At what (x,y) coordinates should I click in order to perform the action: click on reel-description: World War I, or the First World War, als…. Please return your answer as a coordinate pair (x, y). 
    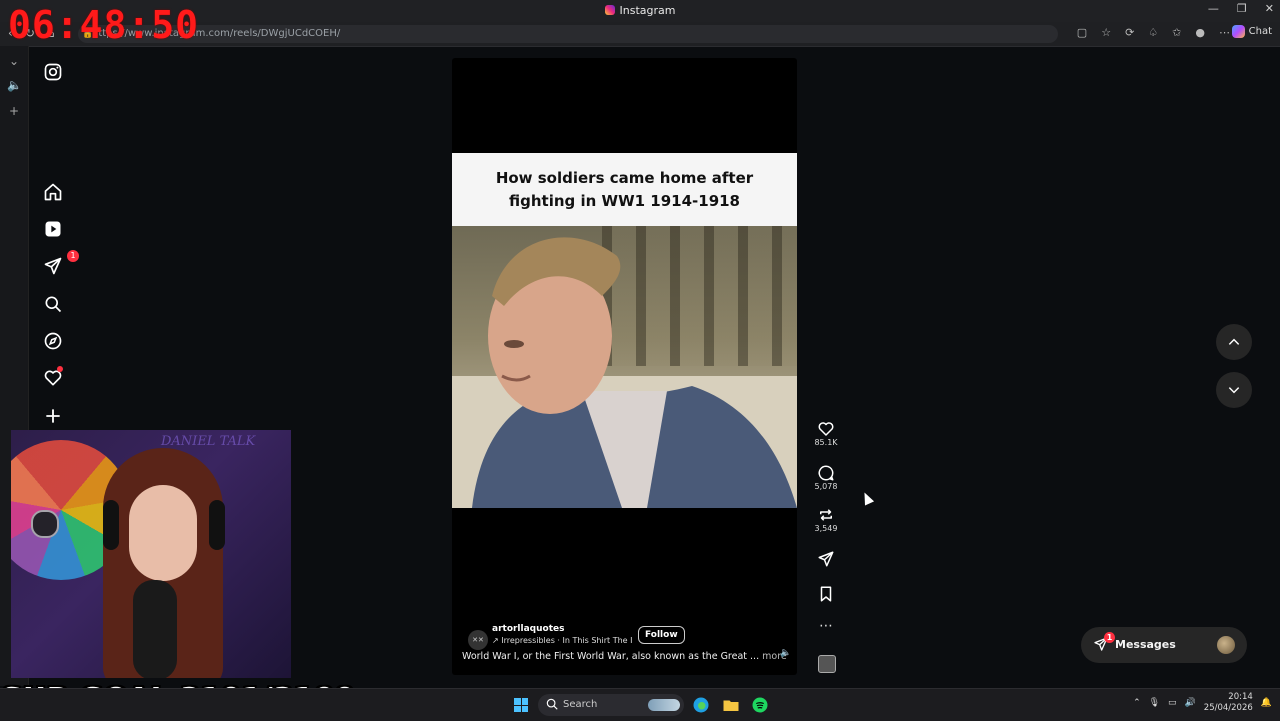
    Looking at the image, I should click on (624, 656).